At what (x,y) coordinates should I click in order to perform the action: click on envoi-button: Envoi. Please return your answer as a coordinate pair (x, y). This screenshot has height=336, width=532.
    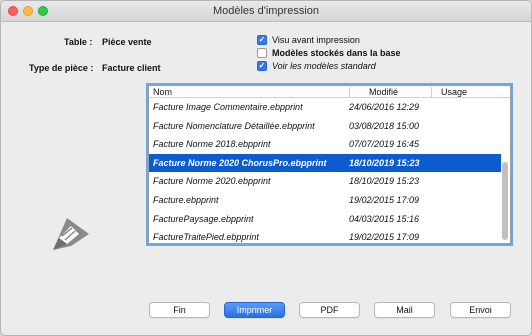
    Looking at the image, I should click on (480, 310).